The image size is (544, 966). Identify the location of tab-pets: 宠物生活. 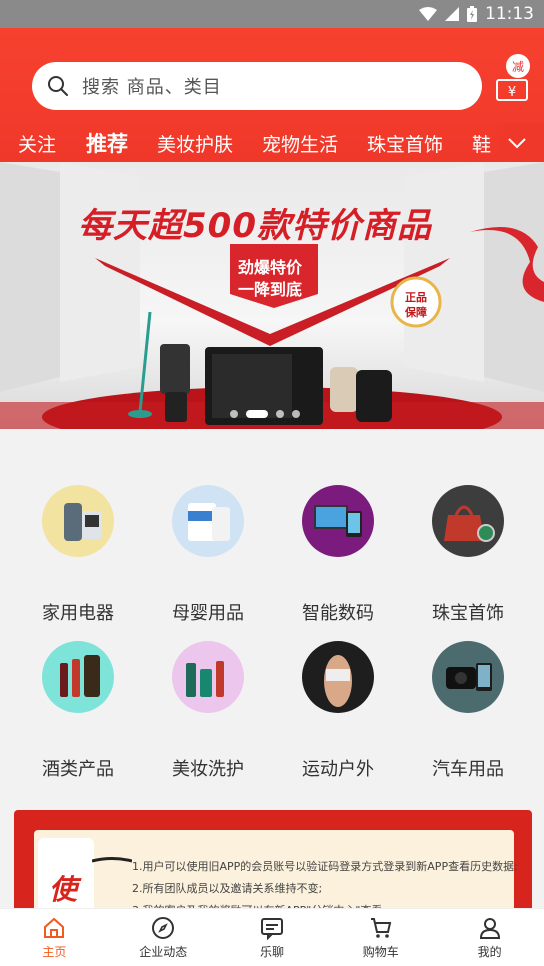
(300, 143).